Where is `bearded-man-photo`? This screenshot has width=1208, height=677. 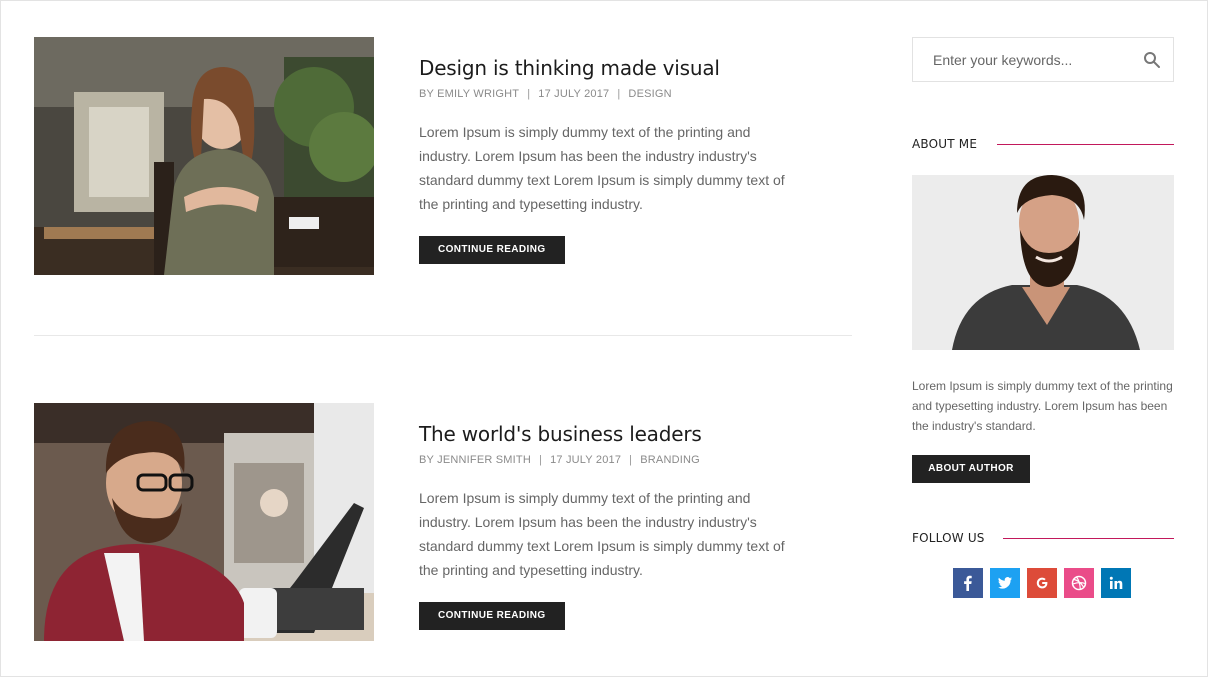 bearded-man-photo is located at coordinates (1043, 262).